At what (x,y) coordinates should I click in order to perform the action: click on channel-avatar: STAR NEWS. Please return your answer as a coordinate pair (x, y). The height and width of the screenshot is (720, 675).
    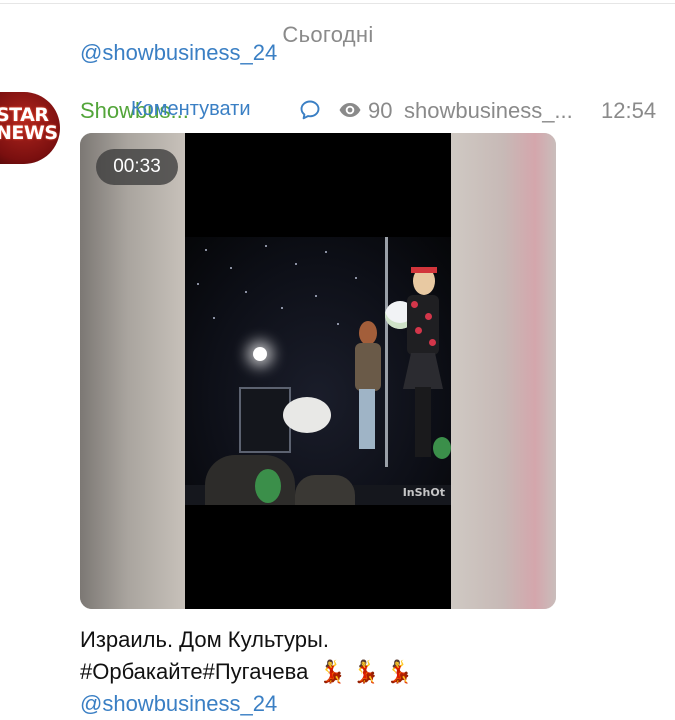
    Looking at the image, I should click on (30, 128).